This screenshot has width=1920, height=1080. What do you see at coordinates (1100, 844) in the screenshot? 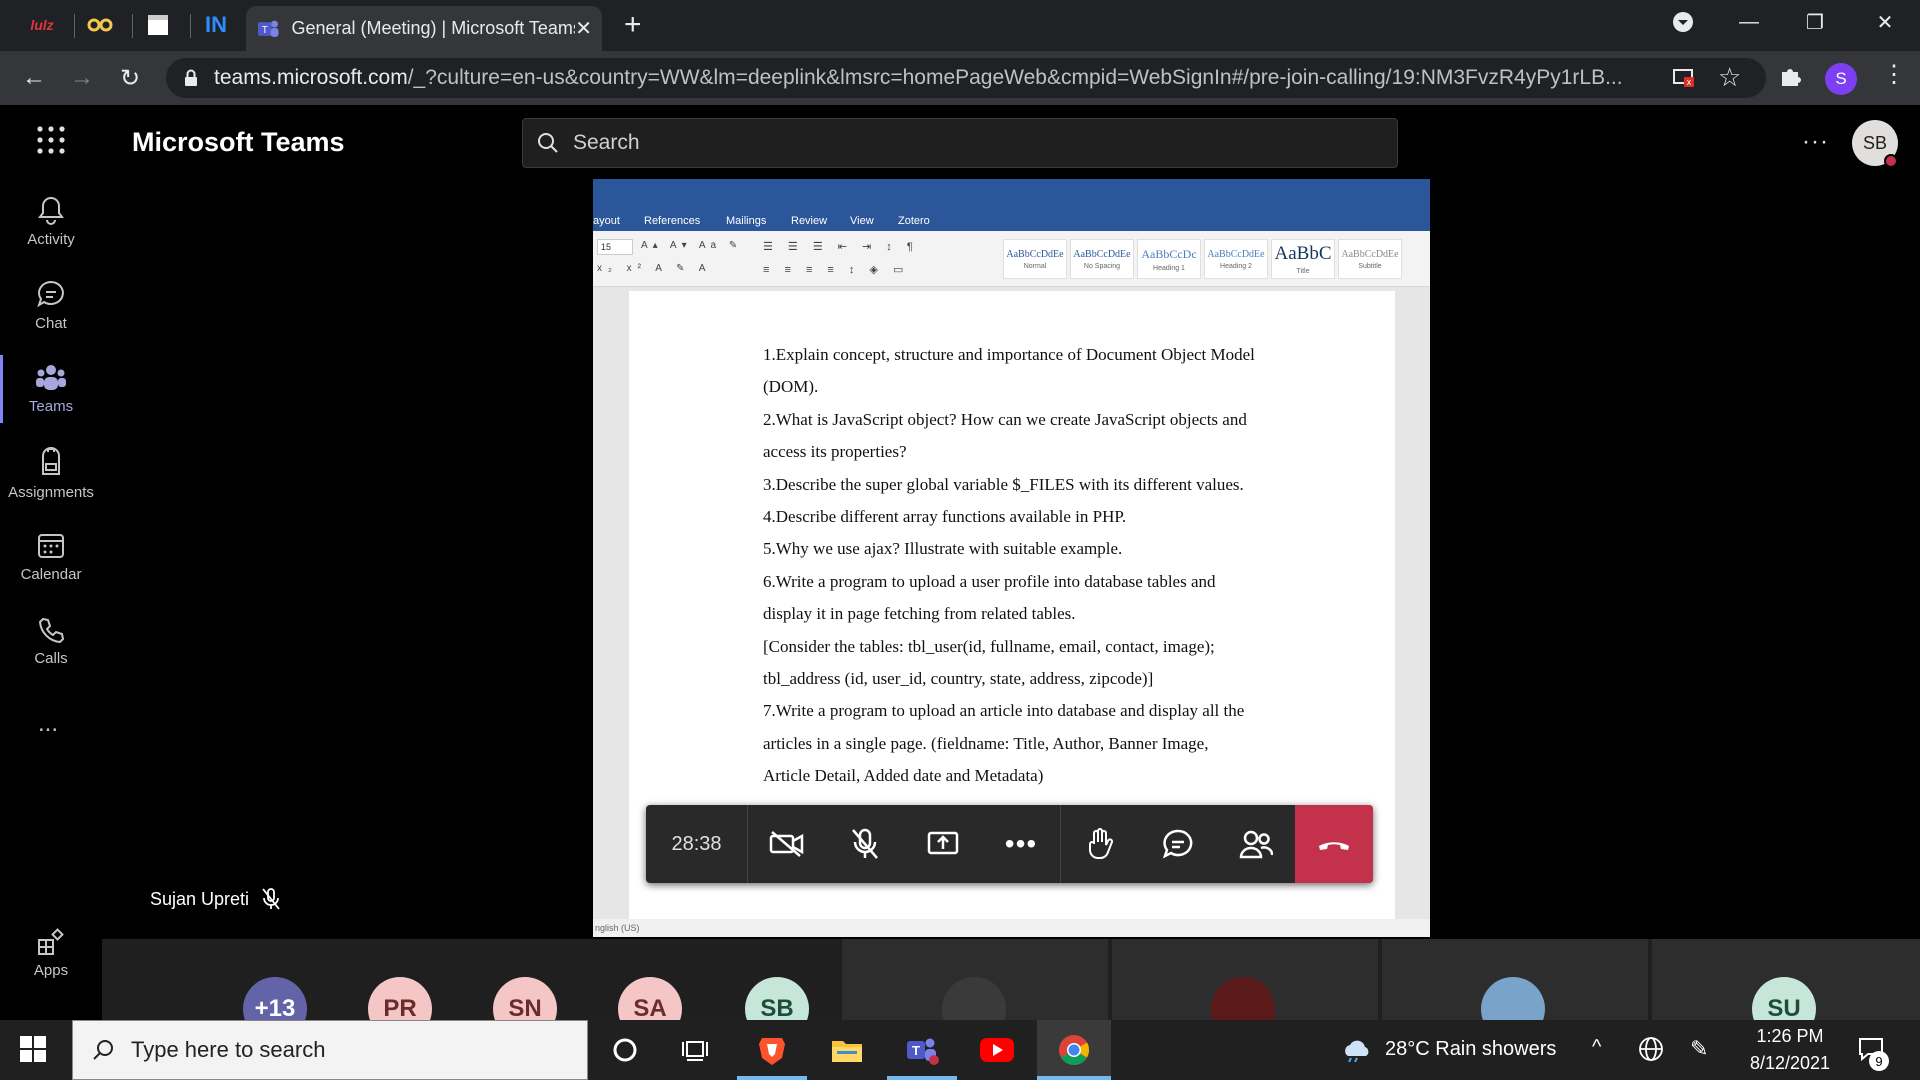
I see `raise-hand-button` at bounding box center [1100, 844].